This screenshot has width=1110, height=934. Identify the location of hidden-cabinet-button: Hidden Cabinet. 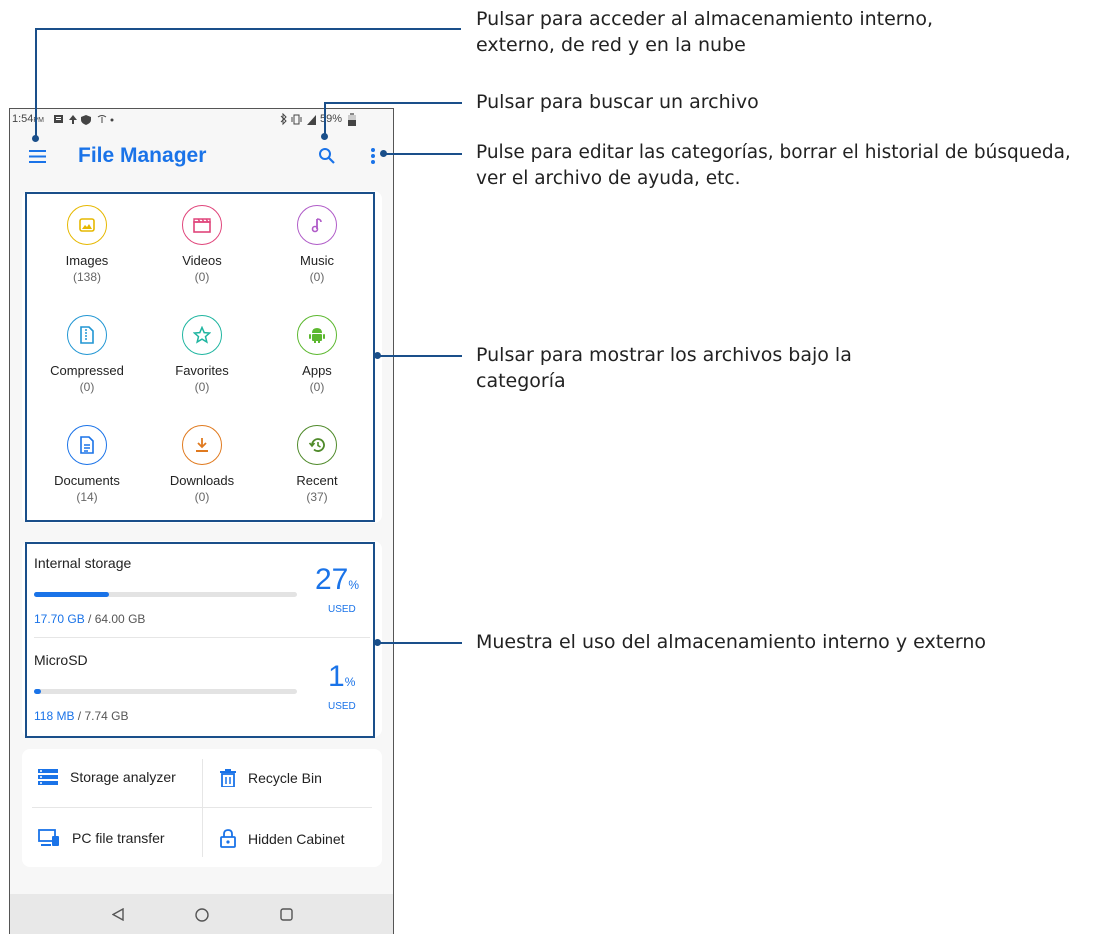
(282, 838).